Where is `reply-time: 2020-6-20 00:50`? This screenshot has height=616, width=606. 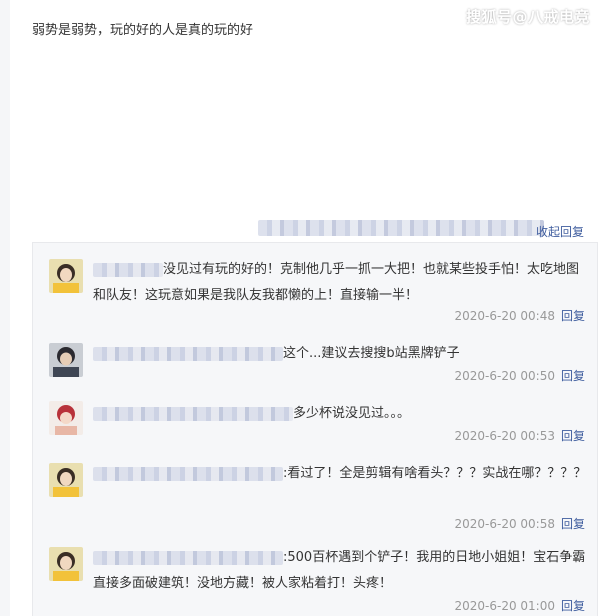
reply-time: 2020-6-20 00:50 is located at coordinates (504, 376).